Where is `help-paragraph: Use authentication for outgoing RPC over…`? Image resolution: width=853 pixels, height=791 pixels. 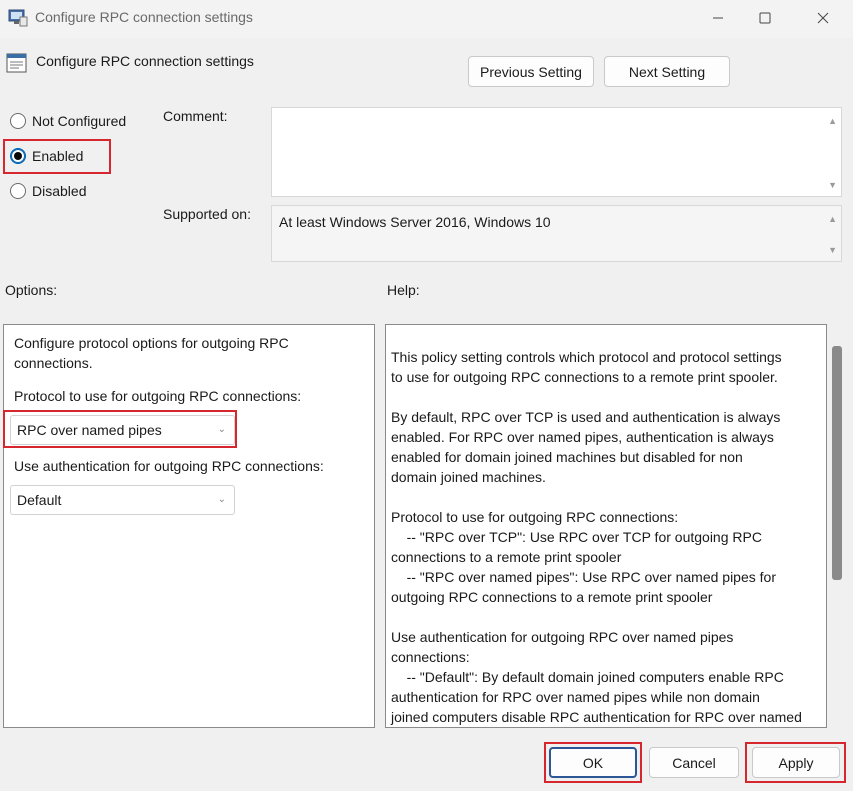 help-paragraph: Use authentication for outgoing RPC over… is located at coordinates (596, 677).